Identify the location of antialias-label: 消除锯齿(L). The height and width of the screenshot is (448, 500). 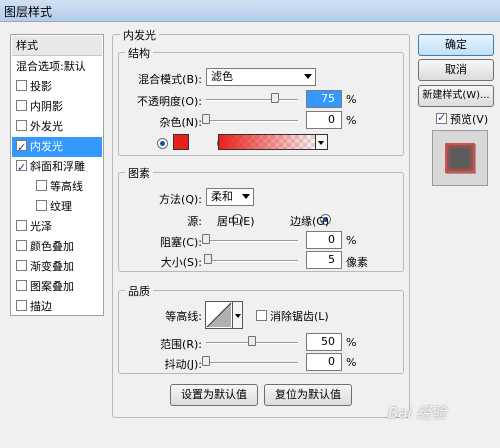
(299, 316).